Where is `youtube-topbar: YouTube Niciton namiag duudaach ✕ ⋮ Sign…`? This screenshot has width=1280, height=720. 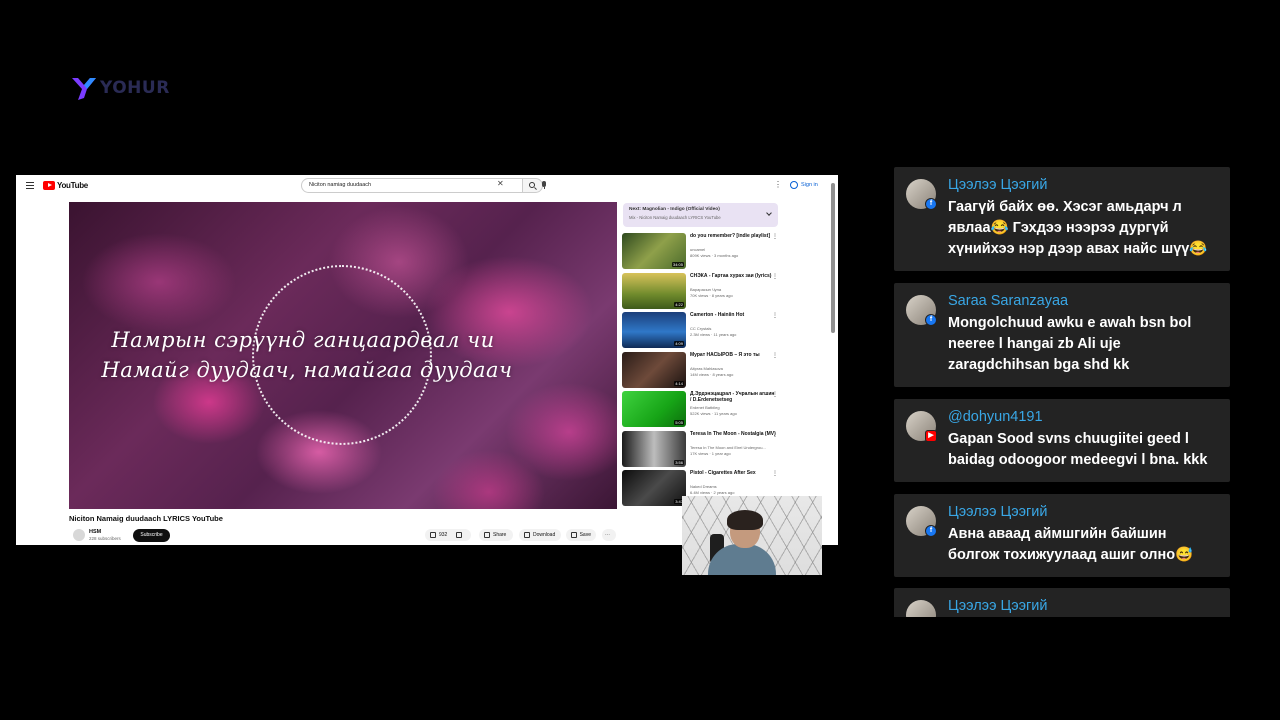
youtube-topbar: YouTube Niciton namiag duudaach ✕ ⋮ Sign… is located at coordinates (427, 186).